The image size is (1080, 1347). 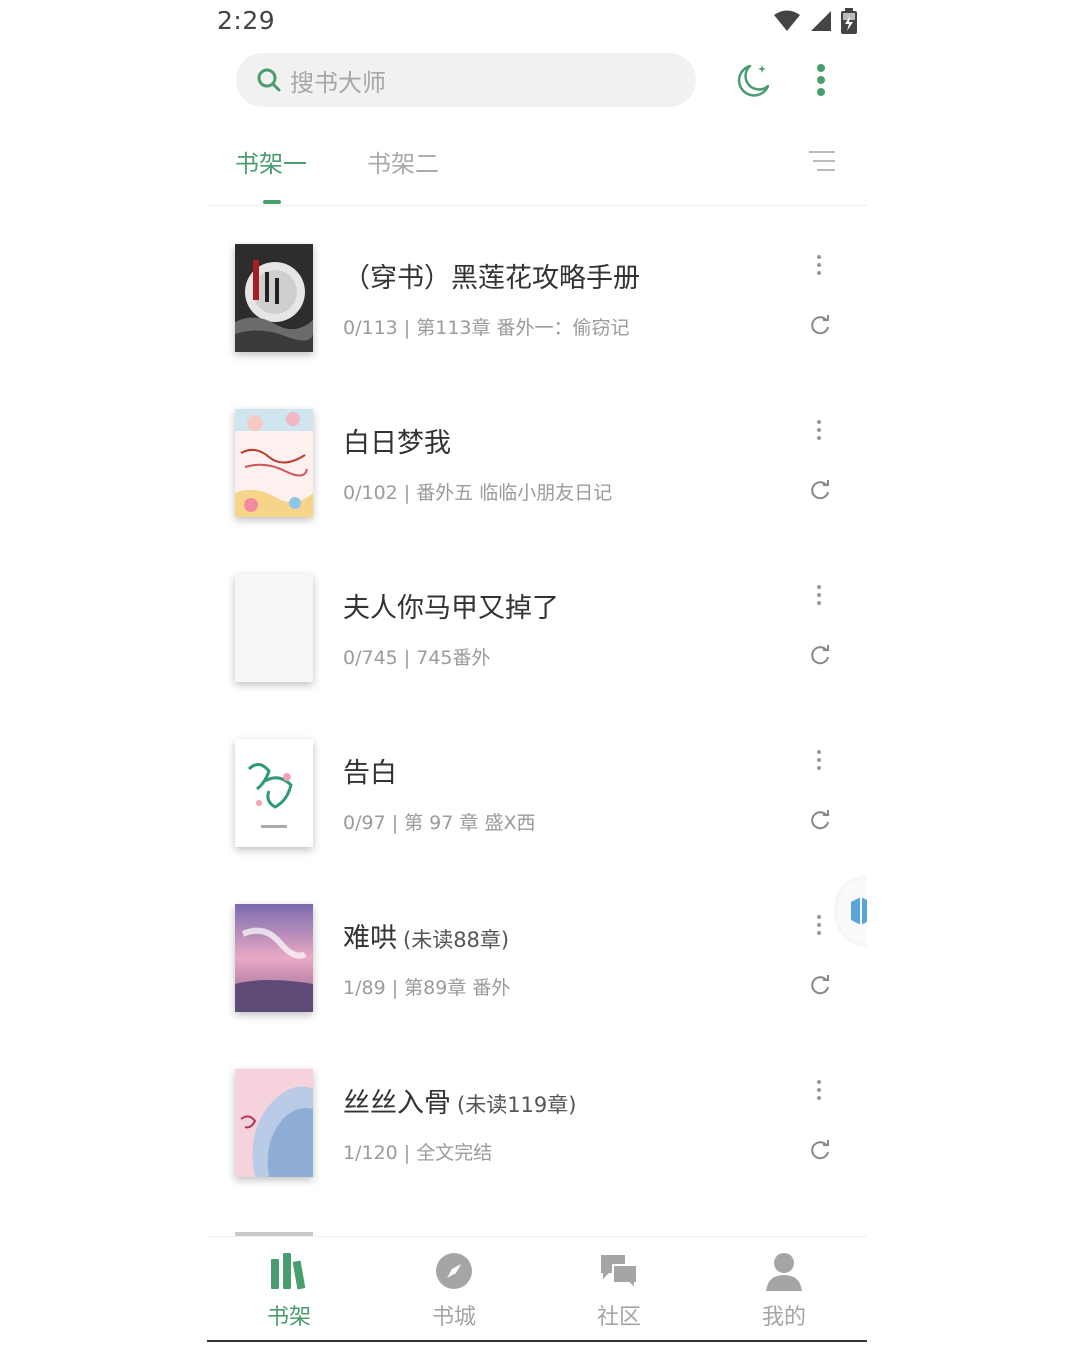 I want to click on book-item: （穿书）黑莲花攻略手册 0/113 | 第113章 番外一：偷窃记, so click(x=537, y=288).